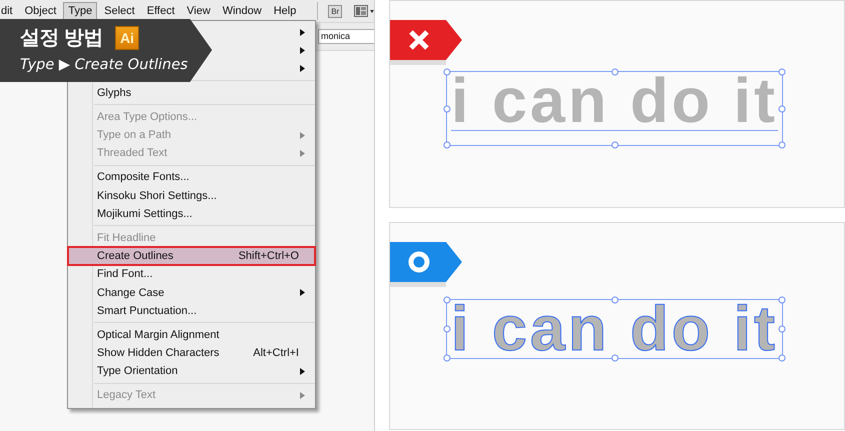 Image resolution: width=845 pixels, height=431 pixels. What do you see at coordinates (119, 11) in the screenshot?
I see `menu-bar-item: Select` at bounding box center [119, 11].